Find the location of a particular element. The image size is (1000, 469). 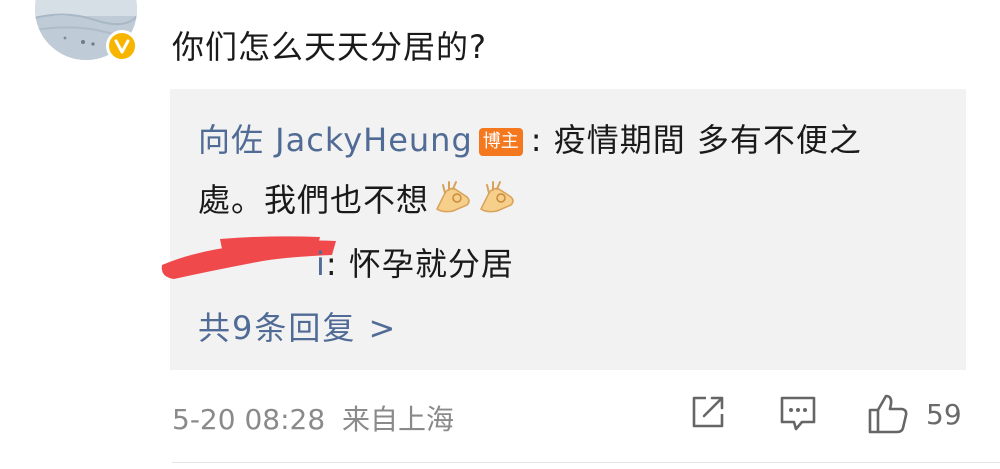

like-button is located at coordinates (888, 414).